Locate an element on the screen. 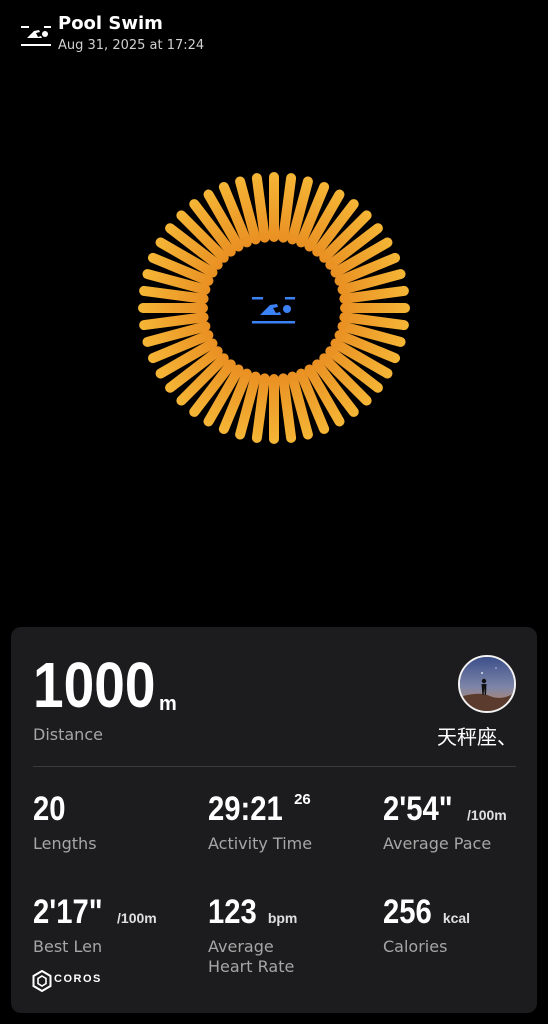 This screenshot has width=548, height=1024. distance-unit: m is located at coordinates (168, 704).